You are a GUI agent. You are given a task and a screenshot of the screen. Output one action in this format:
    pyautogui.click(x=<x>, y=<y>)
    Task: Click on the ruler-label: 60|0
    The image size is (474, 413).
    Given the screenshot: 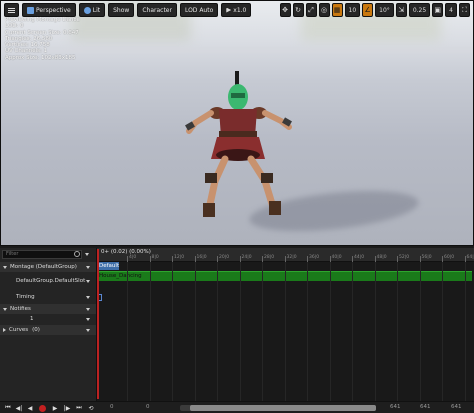 What is the action you would take?
    pyautogui.click(x=449, y=257)
    